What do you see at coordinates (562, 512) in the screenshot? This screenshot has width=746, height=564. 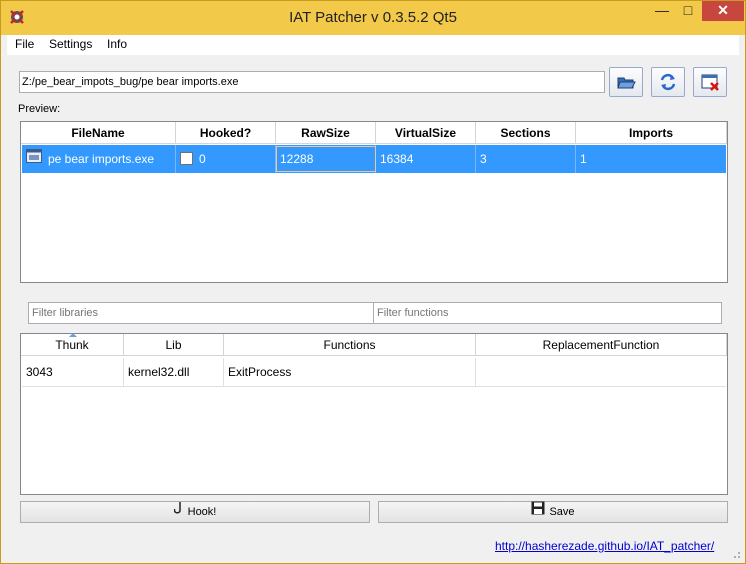 I see `save-button-label: Save` at bounding box center [562, 512].